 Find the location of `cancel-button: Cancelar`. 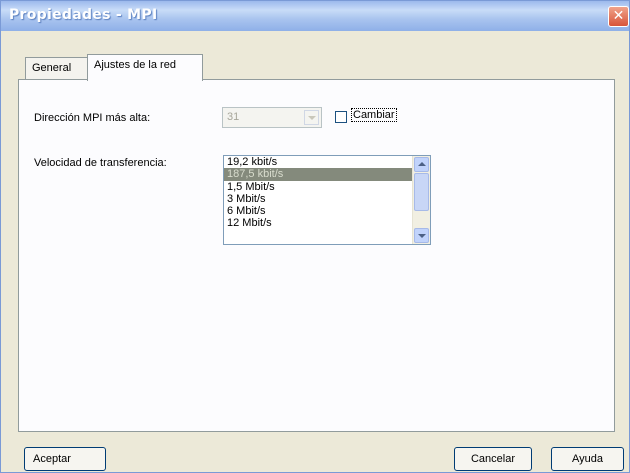

cancel-button: Cancelar is located at coordinates (493, 459).